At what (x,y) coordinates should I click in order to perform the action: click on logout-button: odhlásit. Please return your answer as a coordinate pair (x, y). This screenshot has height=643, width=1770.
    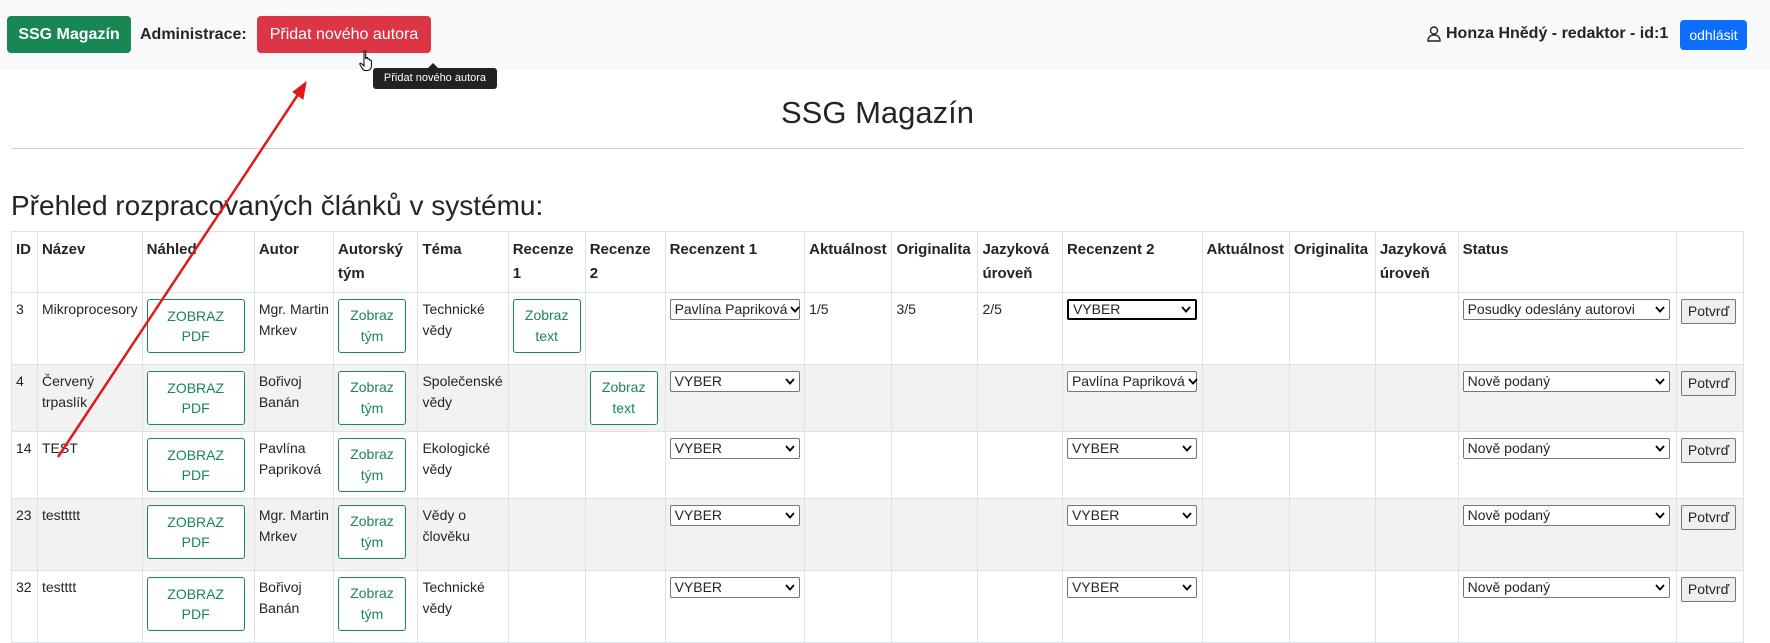
    Looking at the image, I should click on (1713, 35).